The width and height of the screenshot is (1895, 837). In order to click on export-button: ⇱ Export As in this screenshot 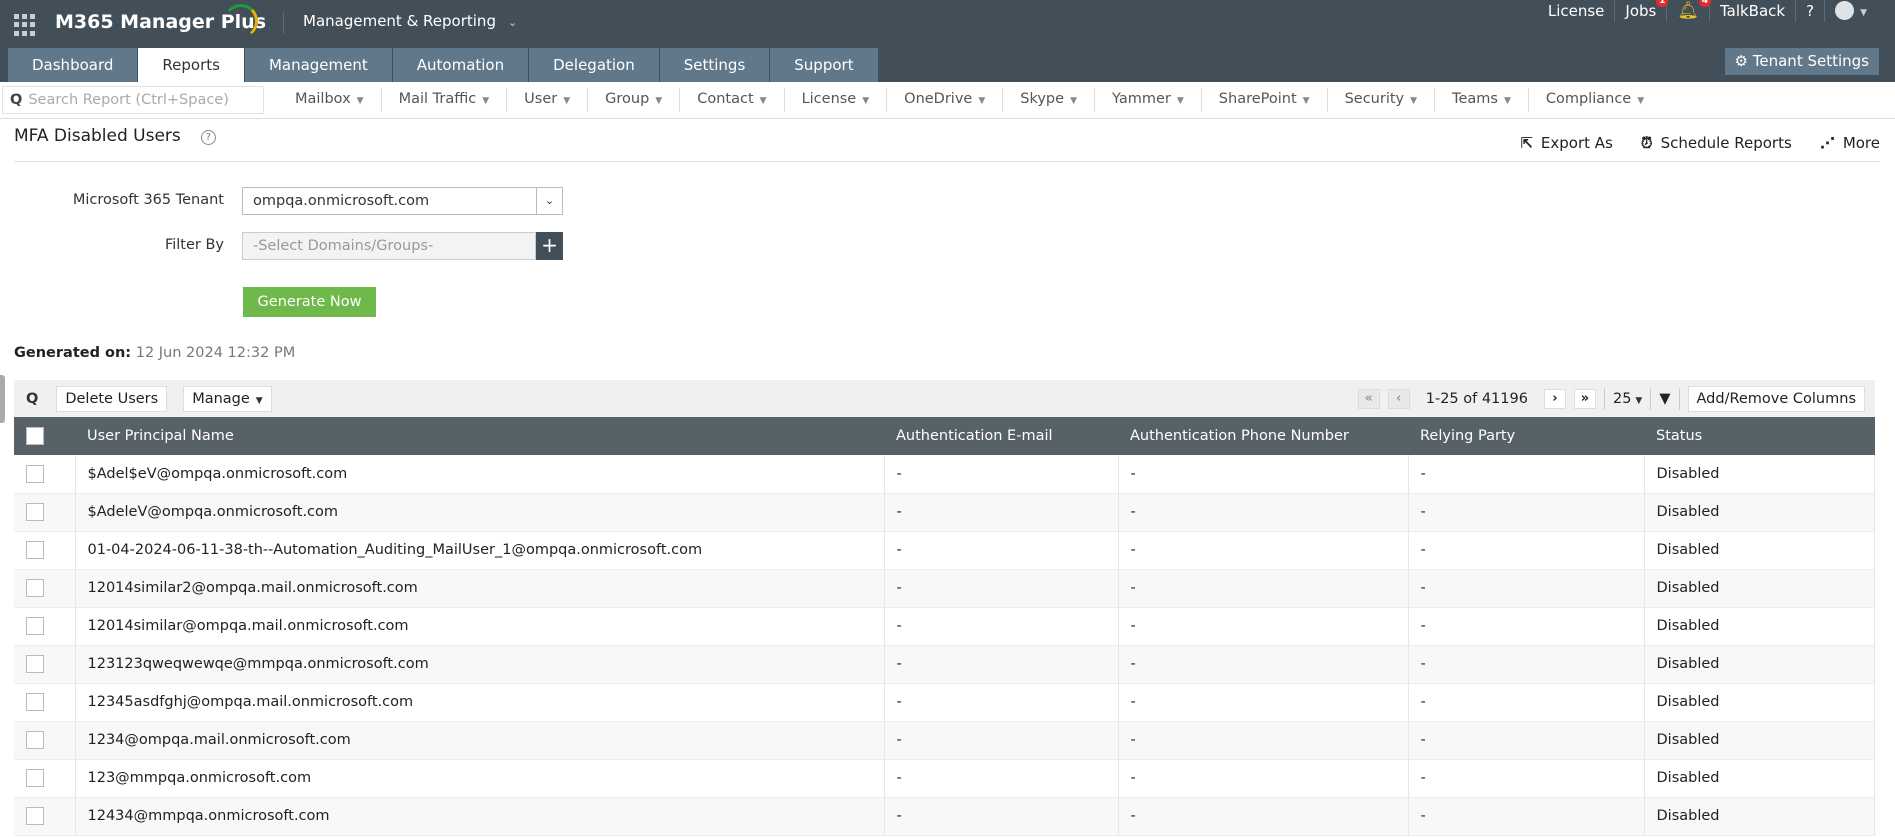, I will do `click(1566, 143)`.